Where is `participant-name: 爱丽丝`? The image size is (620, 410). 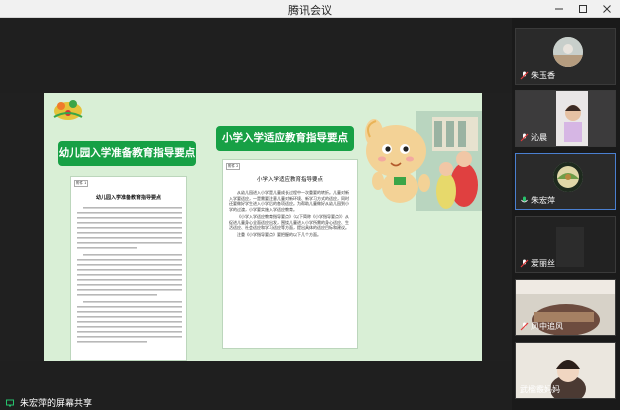 participant-name: 爱丽丝 is located at coordinates (543, 263).